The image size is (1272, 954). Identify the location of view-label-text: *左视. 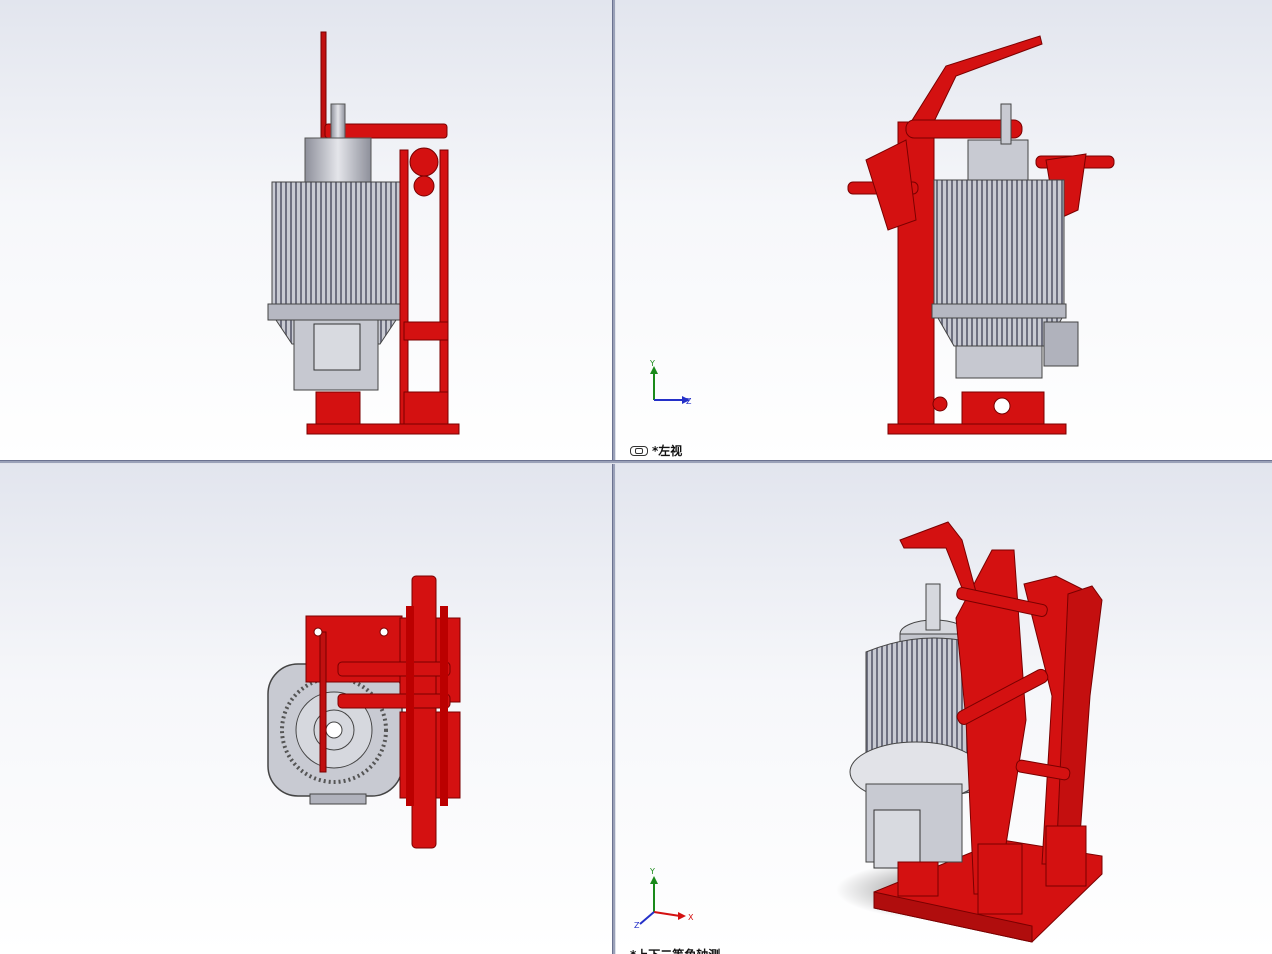
(667, 451).